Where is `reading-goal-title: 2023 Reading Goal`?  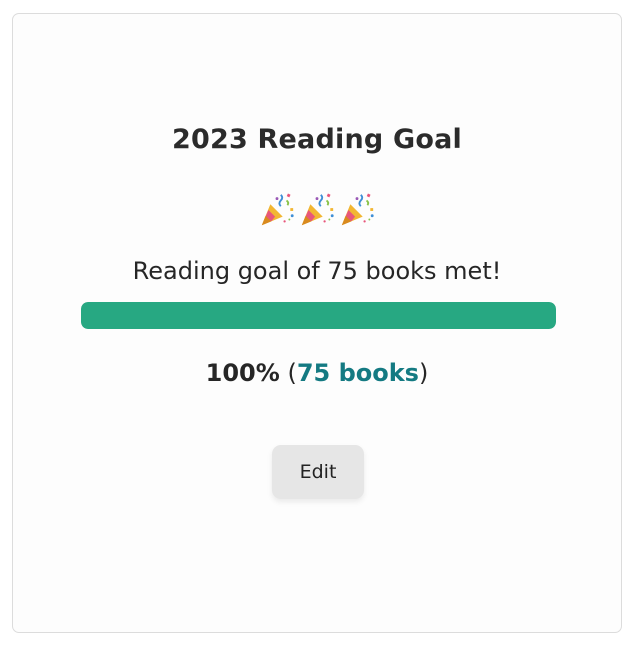 reading-goal-title: 2023 Reading Goal is located at coordinates (317, 139).